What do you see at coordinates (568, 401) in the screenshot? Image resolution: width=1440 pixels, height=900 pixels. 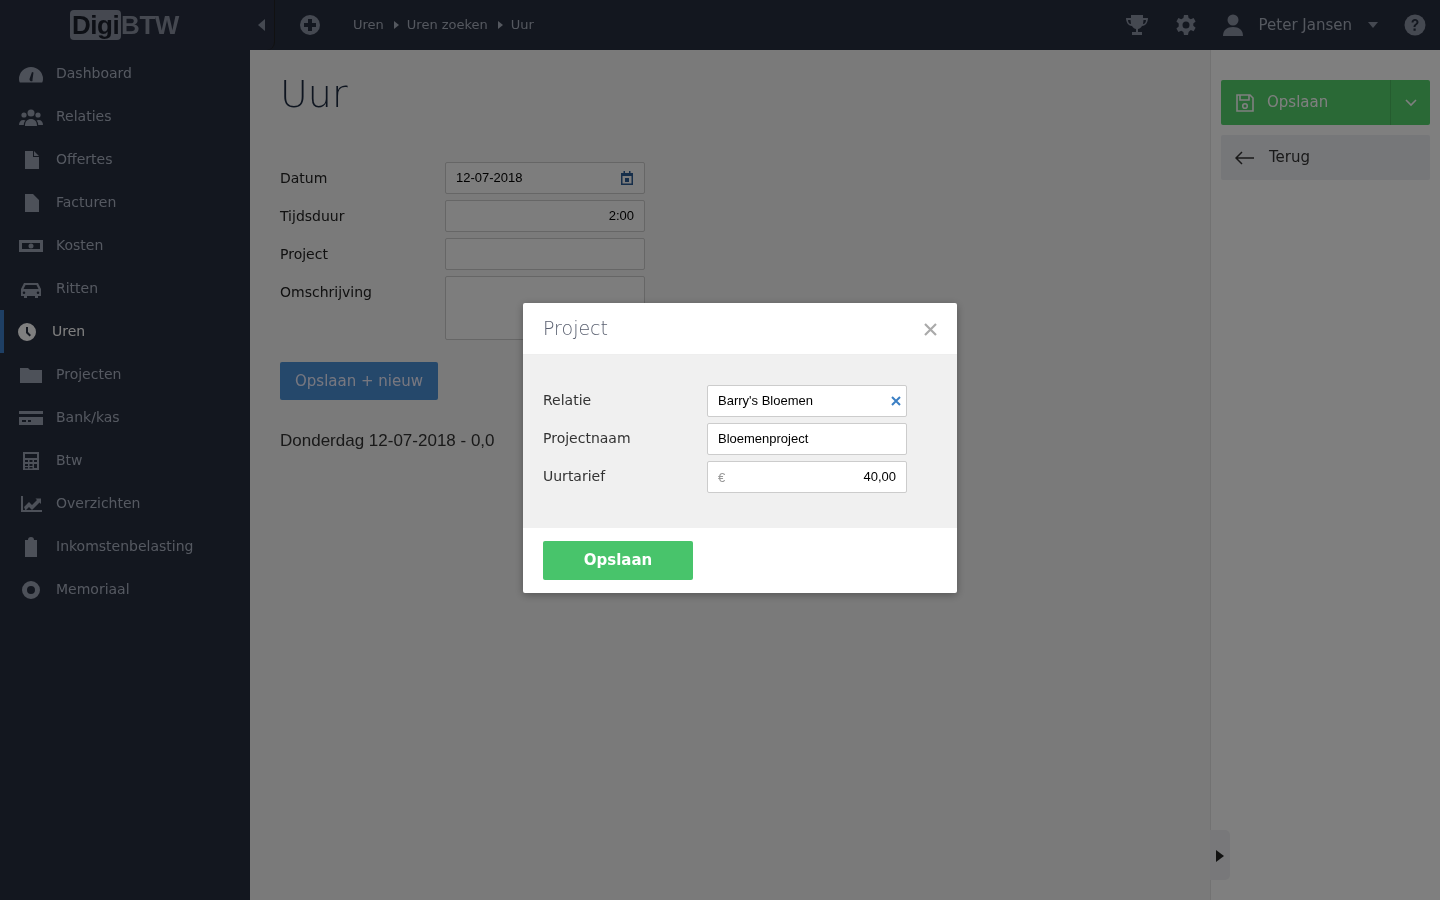 I see `field-label: Relatie` at bounding box center [568, 401].